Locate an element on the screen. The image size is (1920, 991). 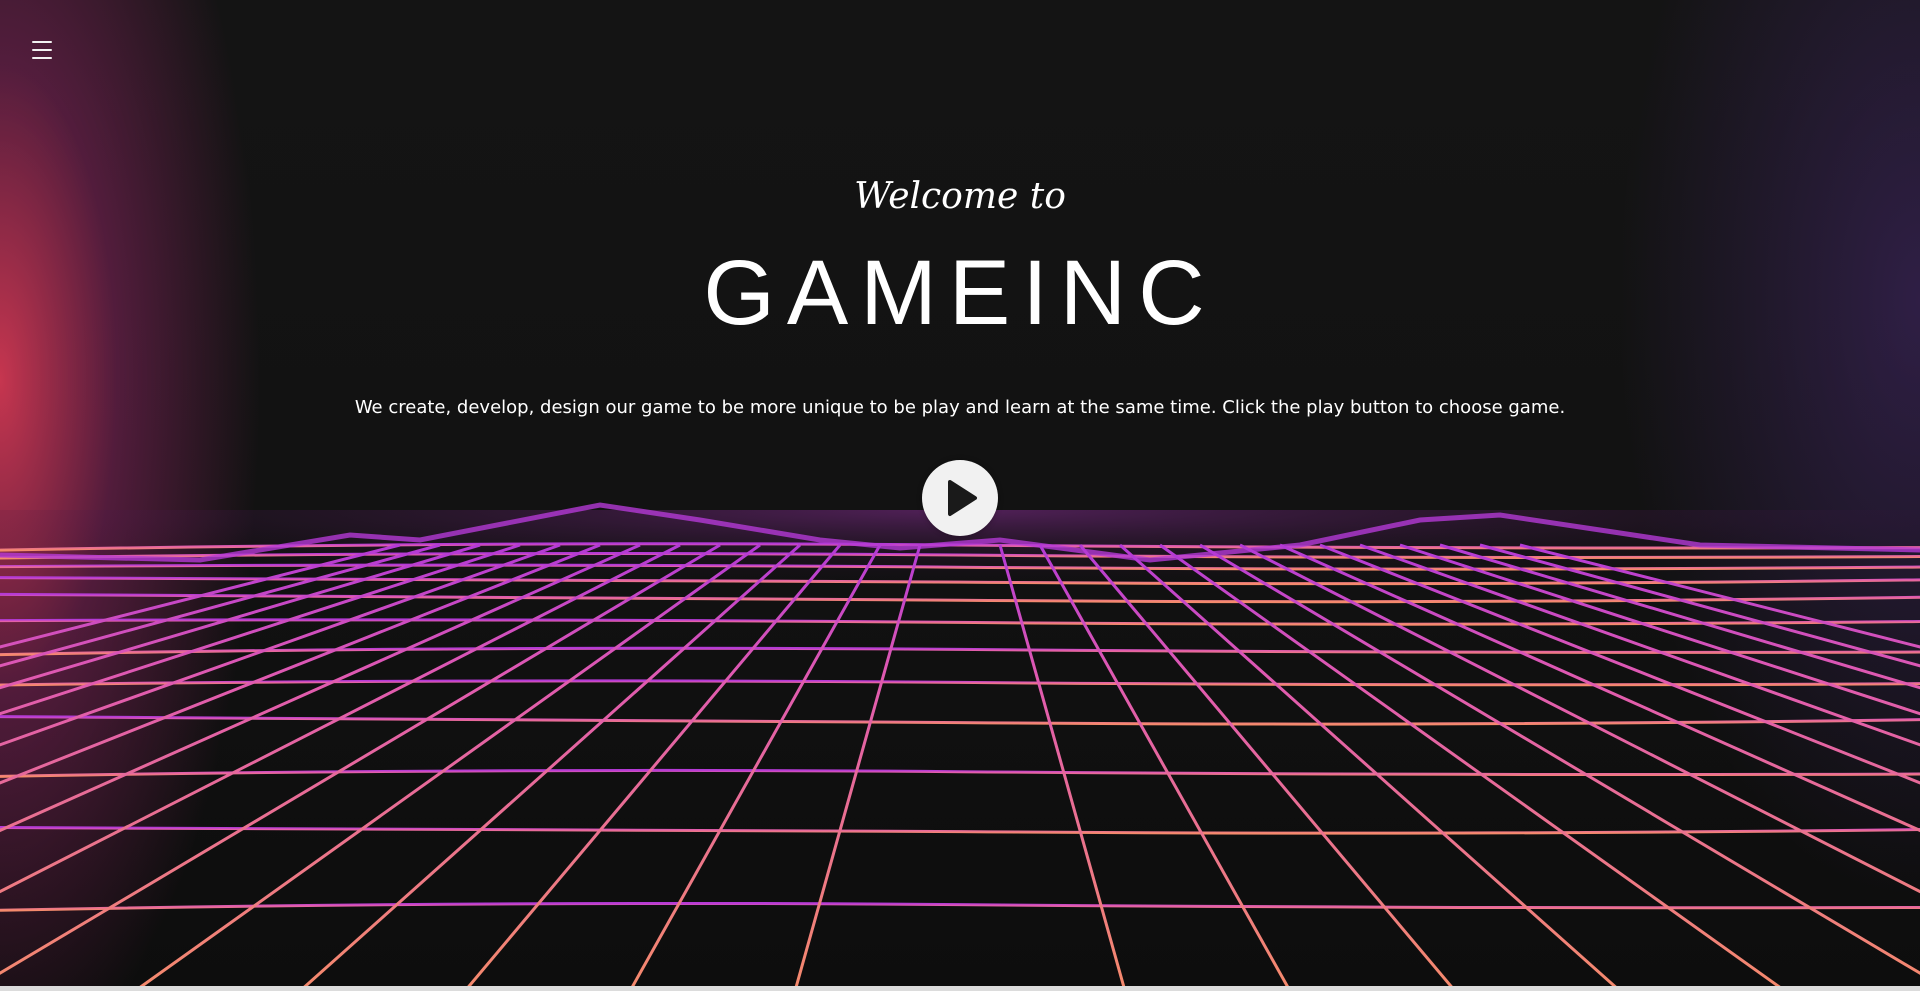
hamburger-menu-icon is located at coordinates (42, 42).